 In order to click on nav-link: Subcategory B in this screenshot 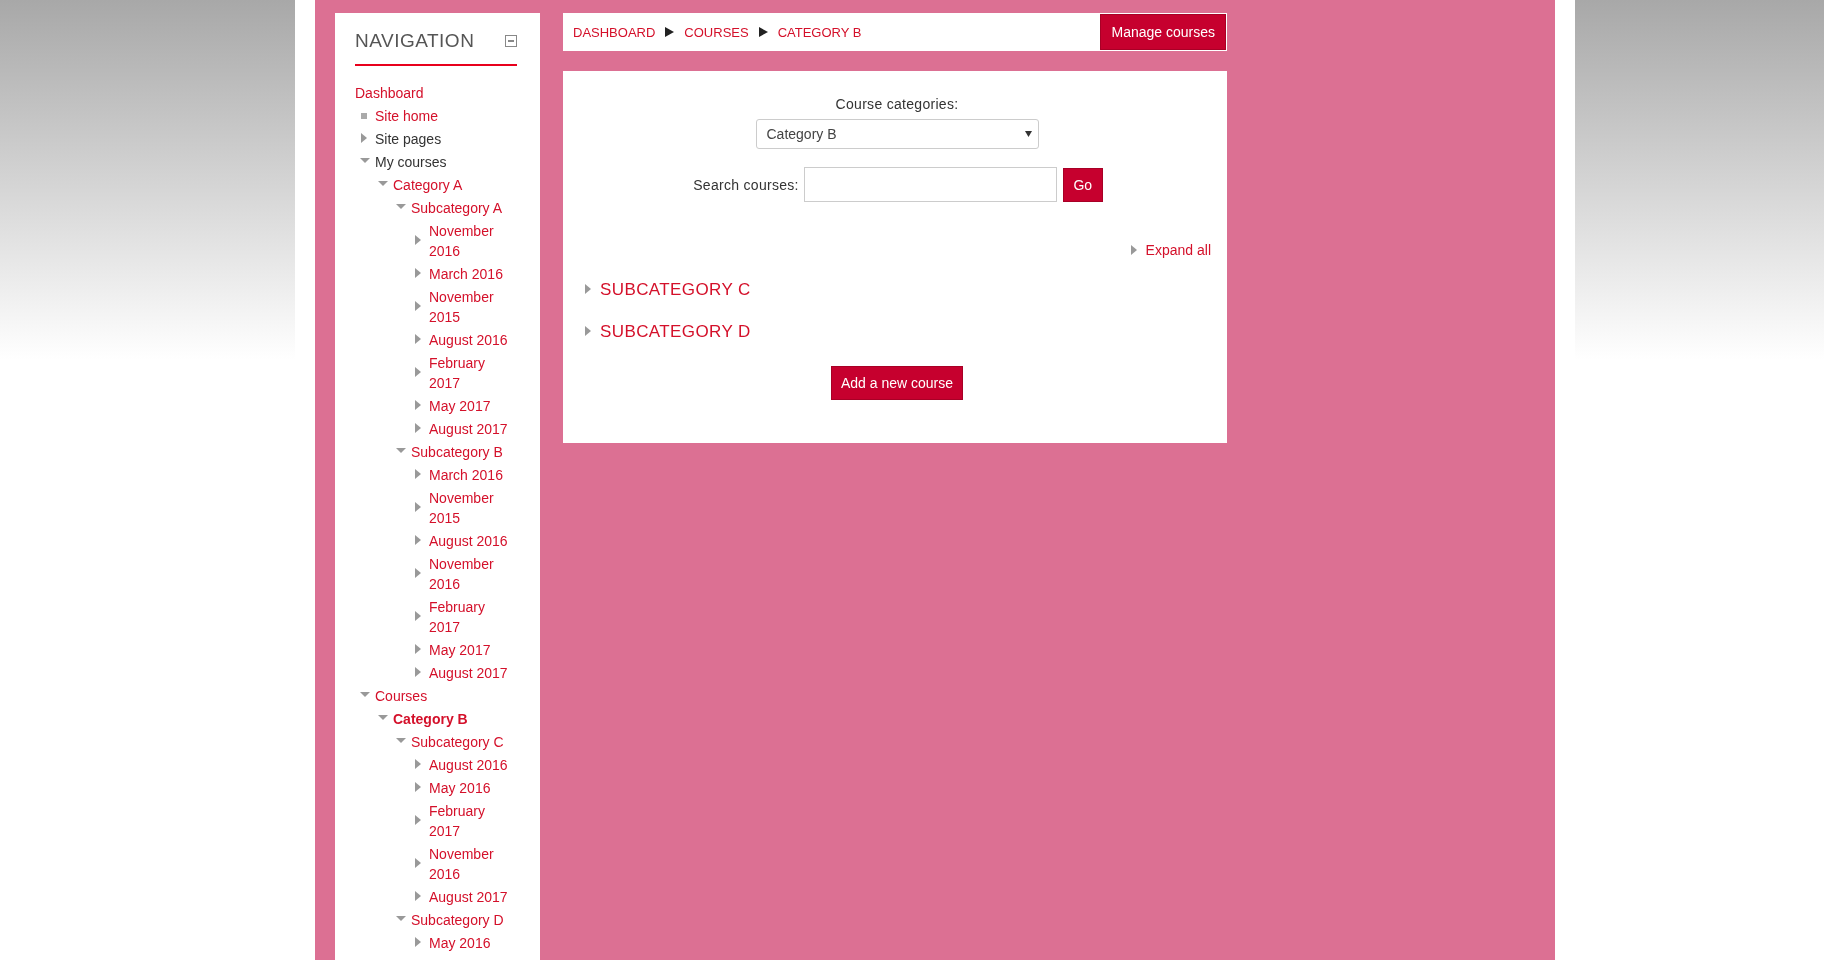, I will do `click(457, 452)`.